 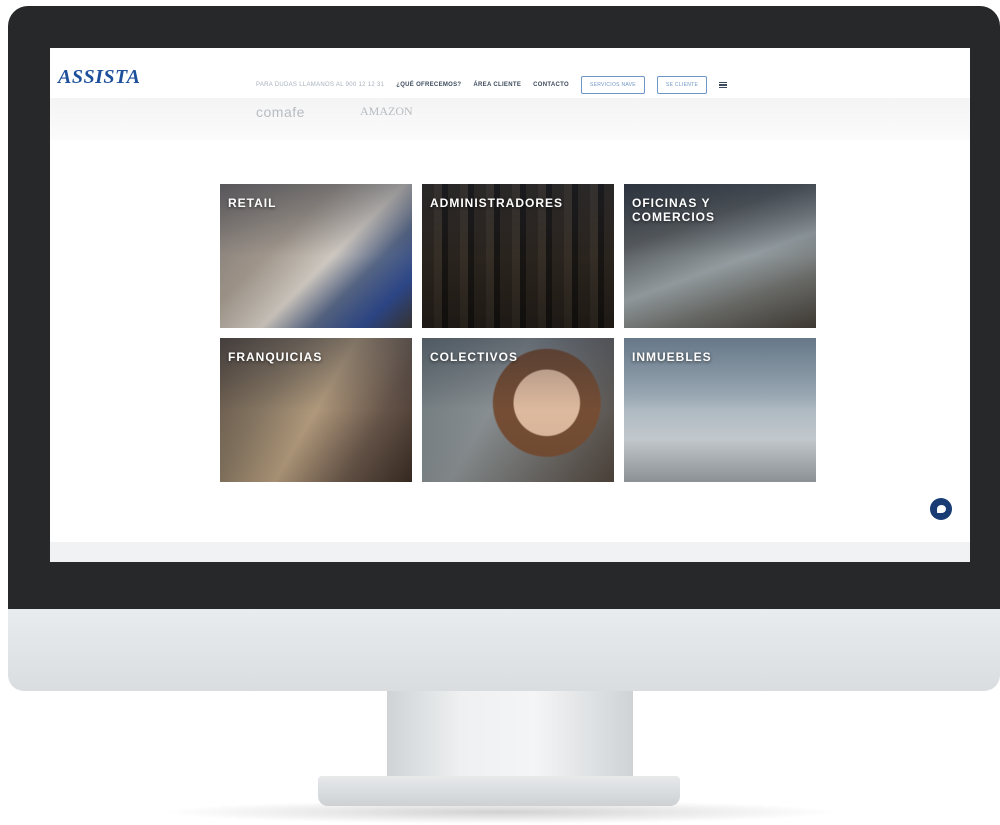 What do you see at coordinates (941, 509) in the screenshot?
I see `chat-bubble-icon` at bounding box center [941, 509].